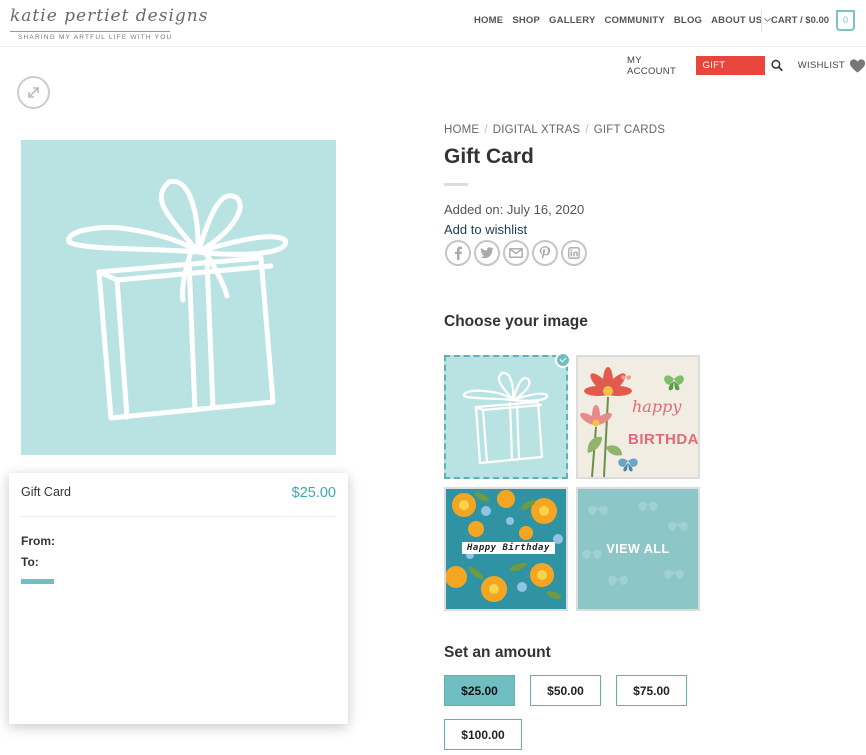  I want to click on facebook-icon, so click(458, 253).